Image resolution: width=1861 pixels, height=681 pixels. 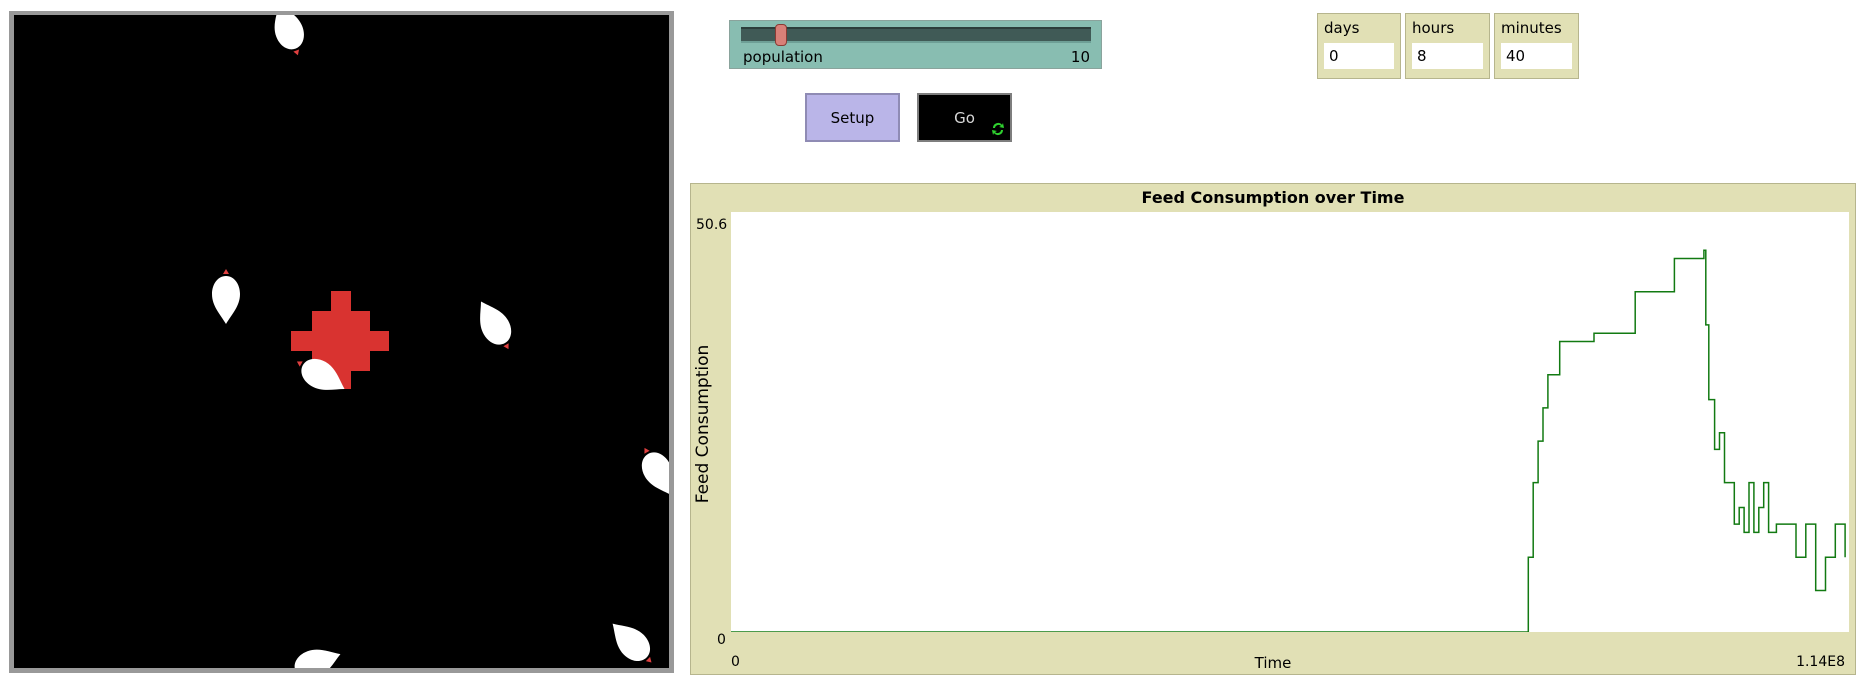 I want to click on monitor-value: 40, so click(x=1536, y=56).